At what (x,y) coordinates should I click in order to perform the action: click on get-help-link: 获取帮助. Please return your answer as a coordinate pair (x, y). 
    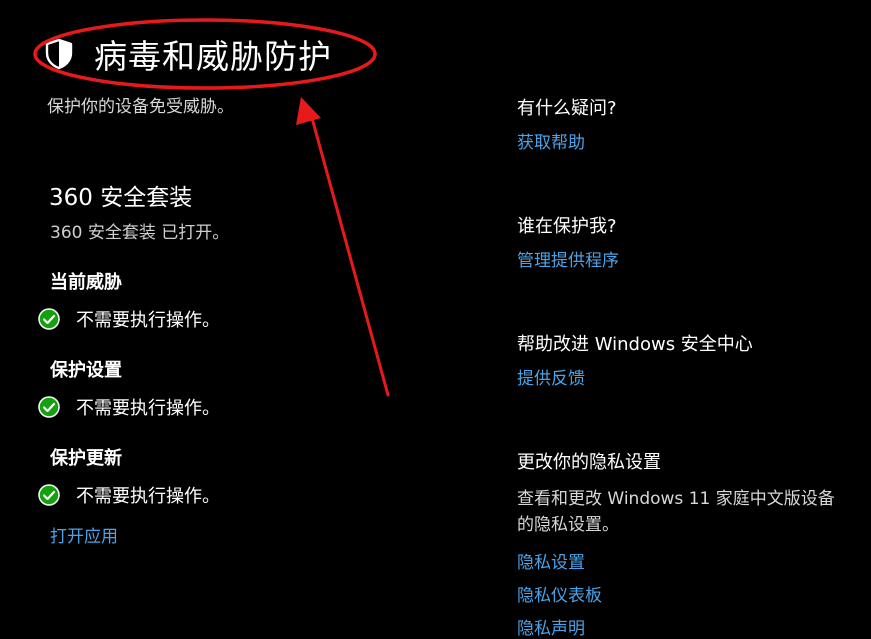
    Looking at the image, I should click on (551, 140).